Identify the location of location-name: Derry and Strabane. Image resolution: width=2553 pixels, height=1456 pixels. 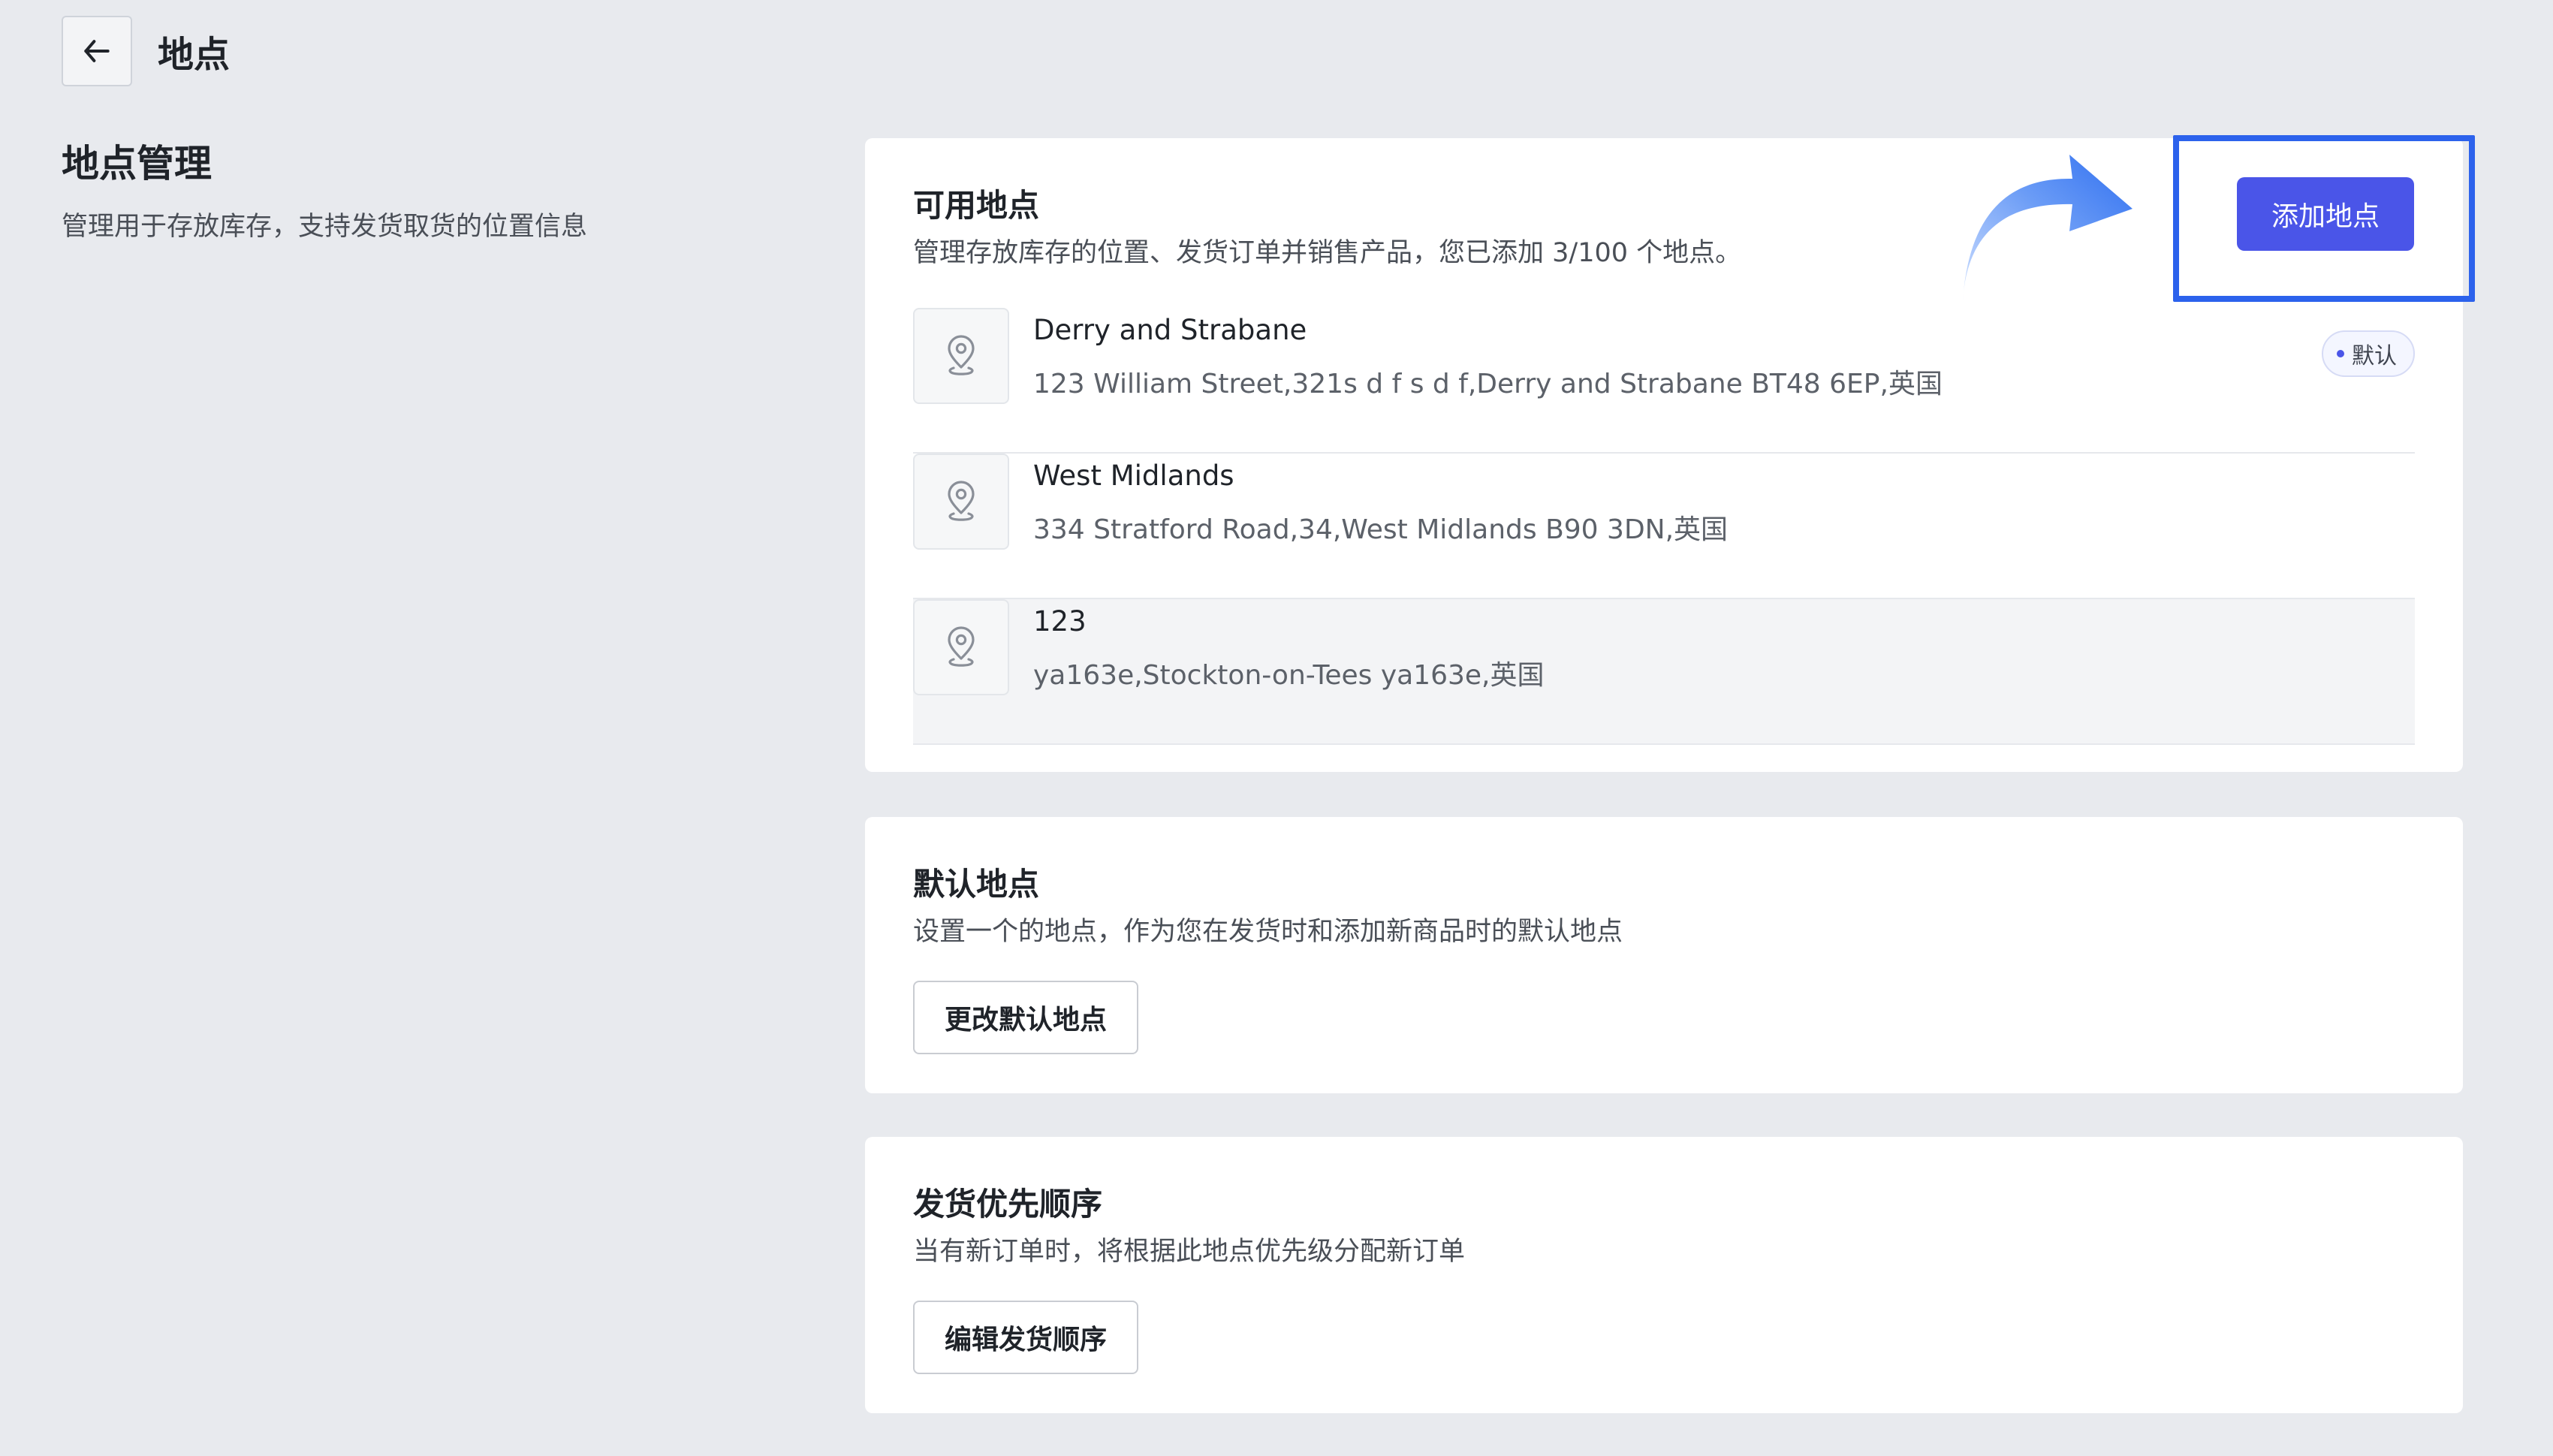
(1170, 330).